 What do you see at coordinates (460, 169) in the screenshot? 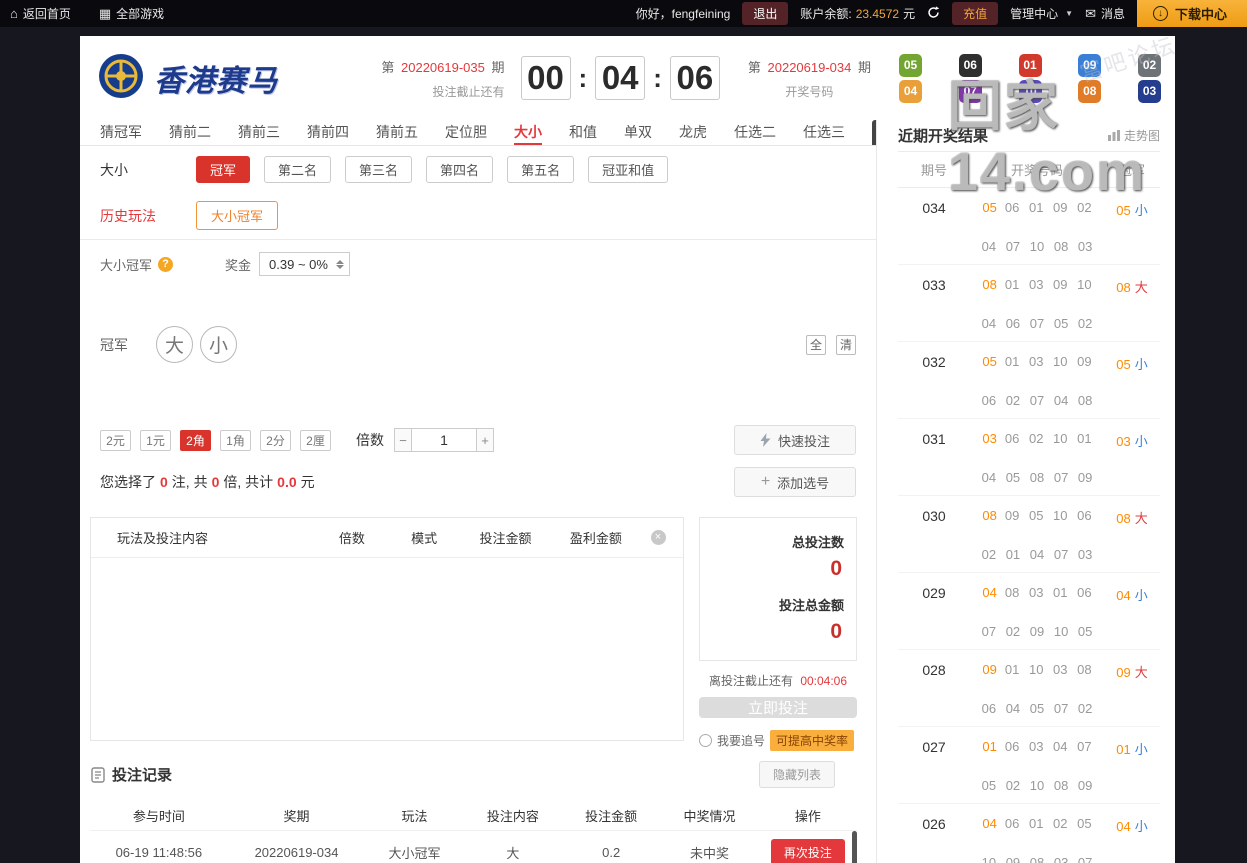
I see `subtab-fourth: 第四名` at bounding box center [460, 169].